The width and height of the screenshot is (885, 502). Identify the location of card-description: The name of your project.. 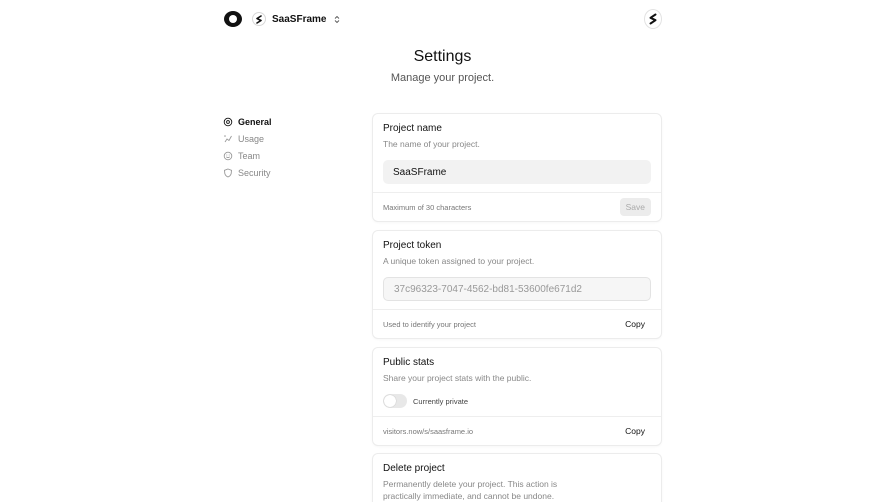
(431, 144).